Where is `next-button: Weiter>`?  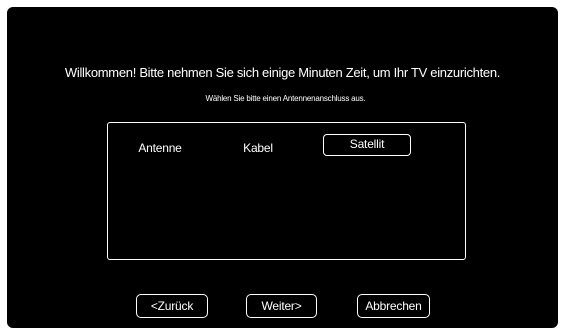 next-button: Weiter> is located at coordinates (281, 306).